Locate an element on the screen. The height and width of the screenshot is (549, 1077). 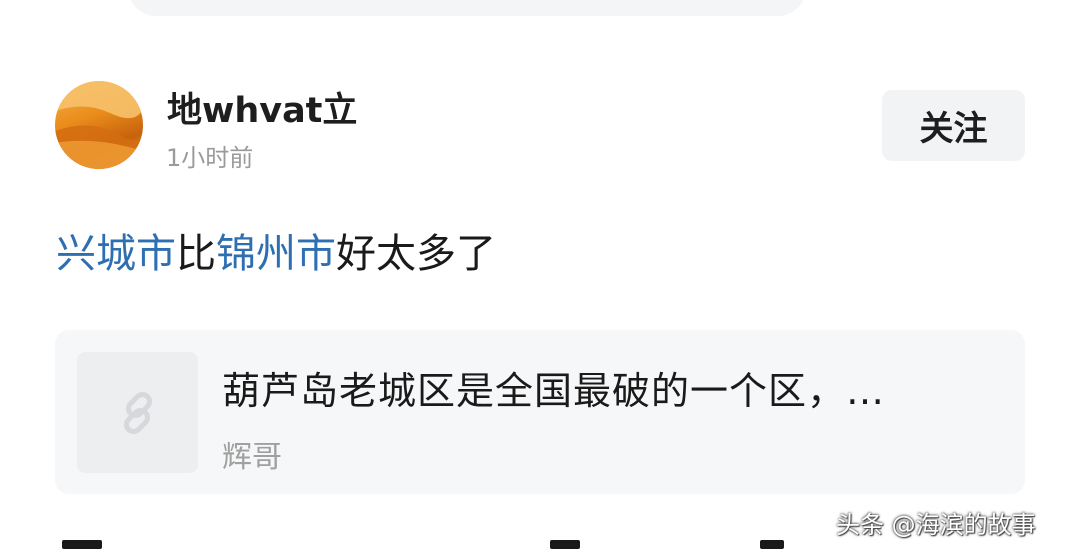
watermark: 头条 @海滨的故事 is located at coordinates (936, 525).